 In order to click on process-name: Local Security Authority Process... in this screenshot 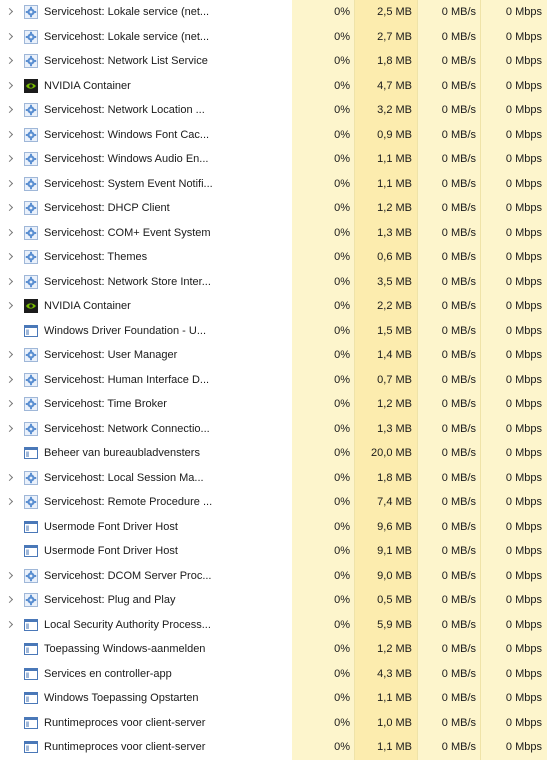, I will do `click(127, 624)`.